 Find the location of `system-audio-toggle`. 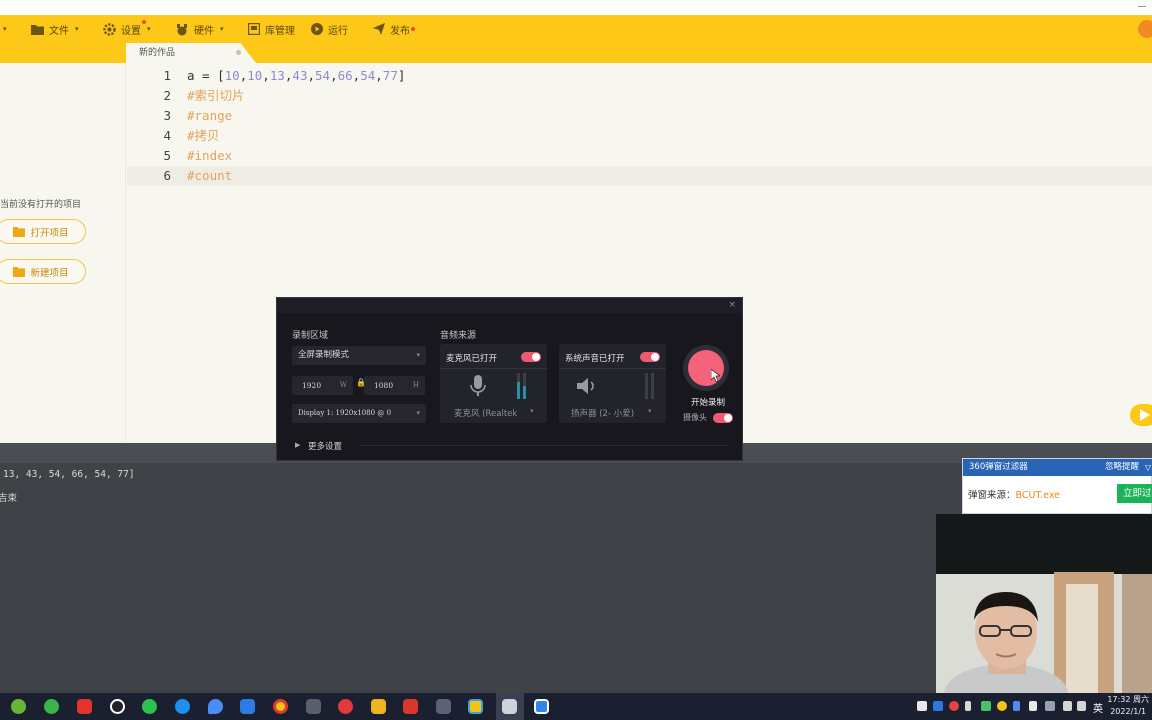

system-audio-toggle is located at coordinates (650, 357).